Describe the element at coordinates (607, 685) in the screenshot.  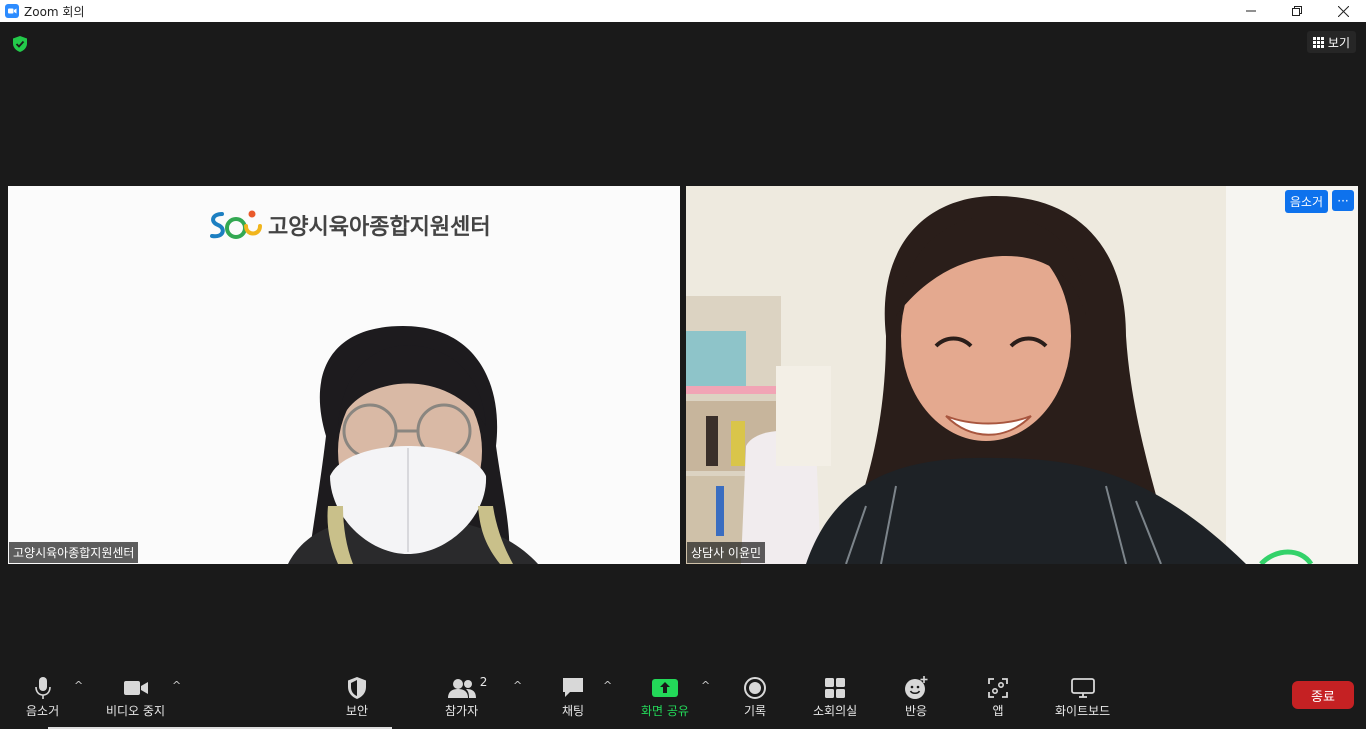
I see `chat-options-caret: ^` at that location.